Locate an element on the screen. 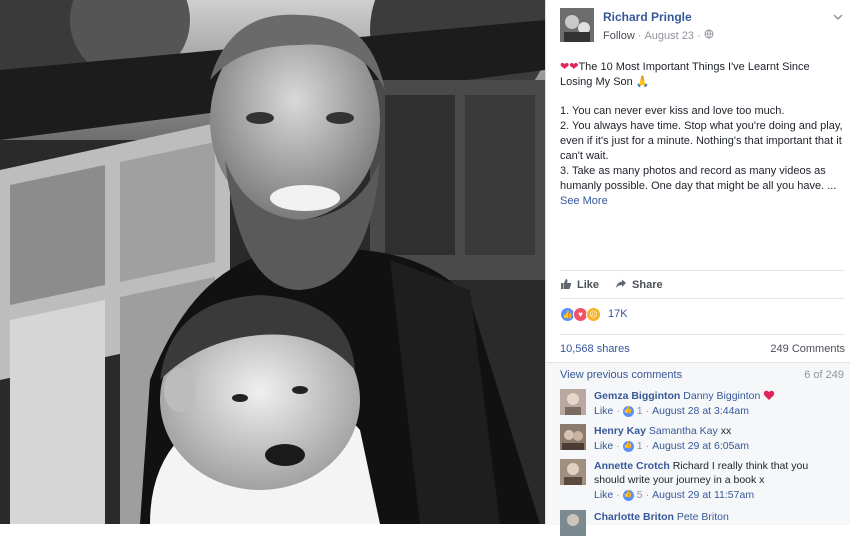 The height and width of the screenshot is (536, 850). post-date: August 23 is located at coordinates (669, 36).